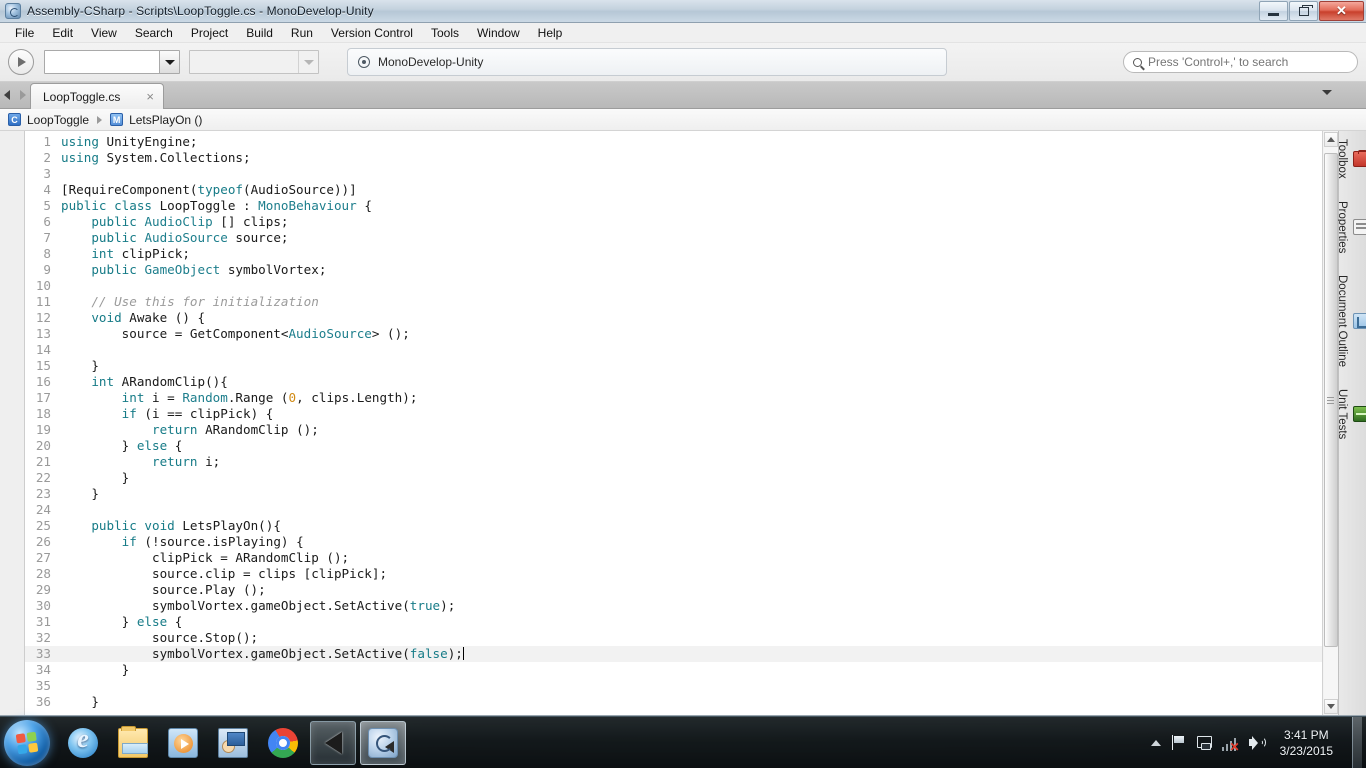 The height and width of the screenshot is (768, 1366). I want to click on code-line: 12 void Awake () {, so click(673, 318).